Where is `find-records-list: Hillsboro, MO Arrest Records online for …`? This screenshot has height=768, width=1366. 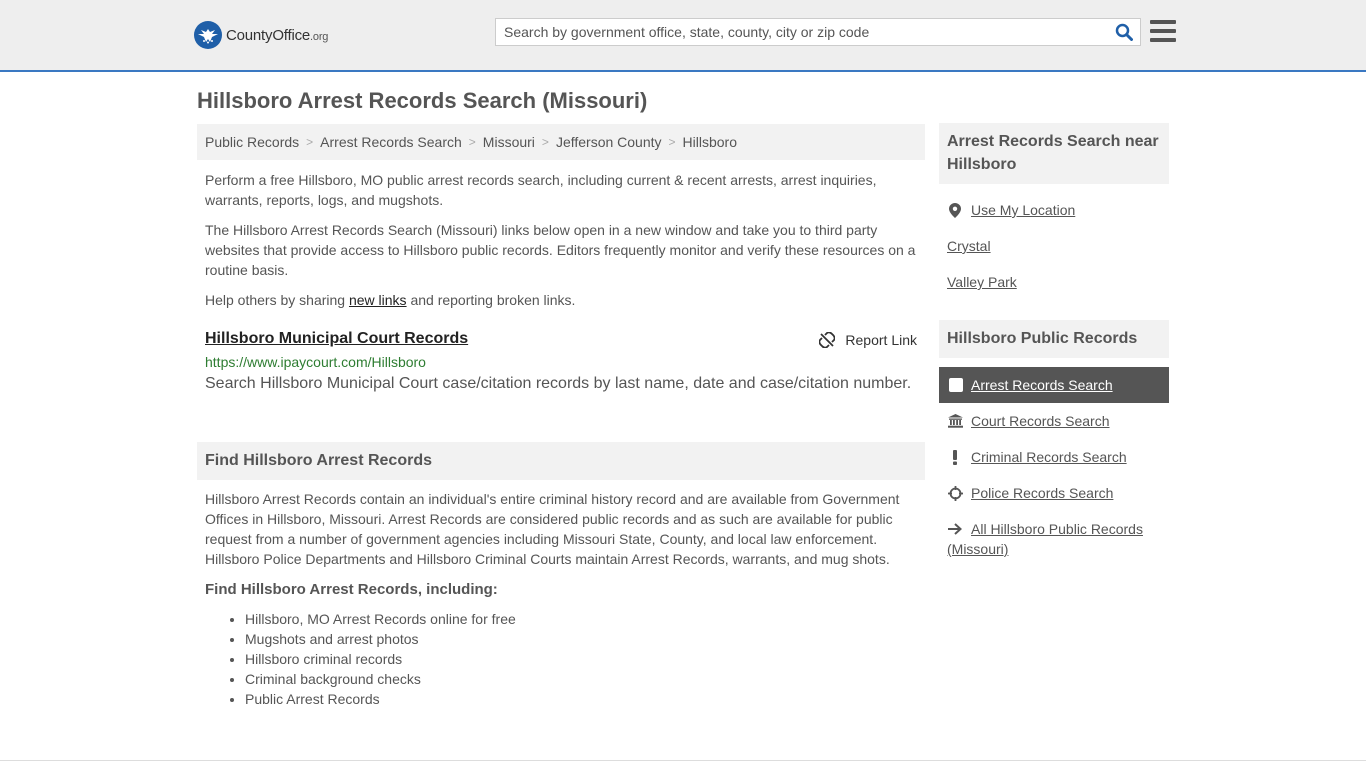
find-records-list: Hillsboro, MO Arrest Records online for … is located at coordinates (380, 659).